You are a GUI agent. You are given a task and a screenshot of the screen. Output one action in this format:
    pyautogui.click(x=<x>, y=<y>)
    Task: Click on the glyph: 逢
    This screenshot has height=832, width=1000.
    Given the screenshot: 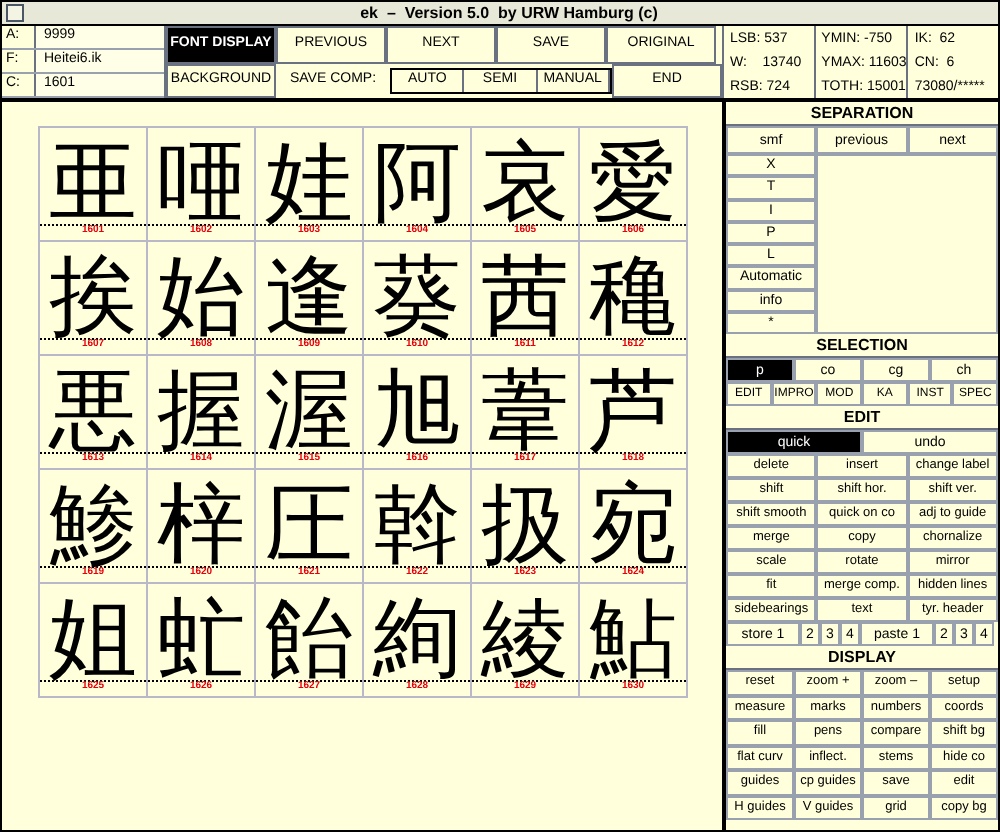 What is the action you would take?
    pyautogui.click(x=309, y=298)
    